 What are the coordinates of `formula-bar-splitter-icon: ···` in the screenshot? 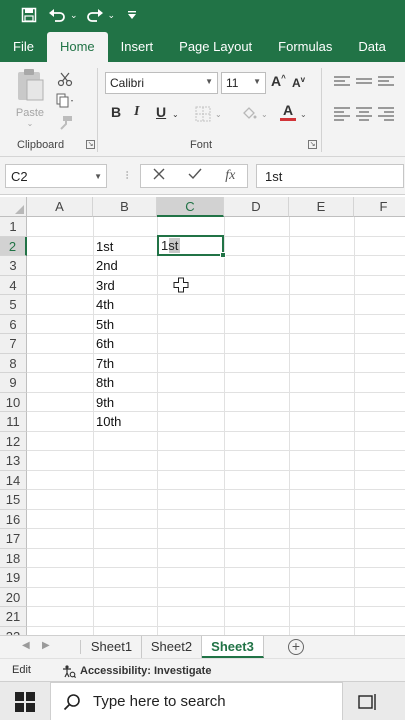 It's located at (128, 174).